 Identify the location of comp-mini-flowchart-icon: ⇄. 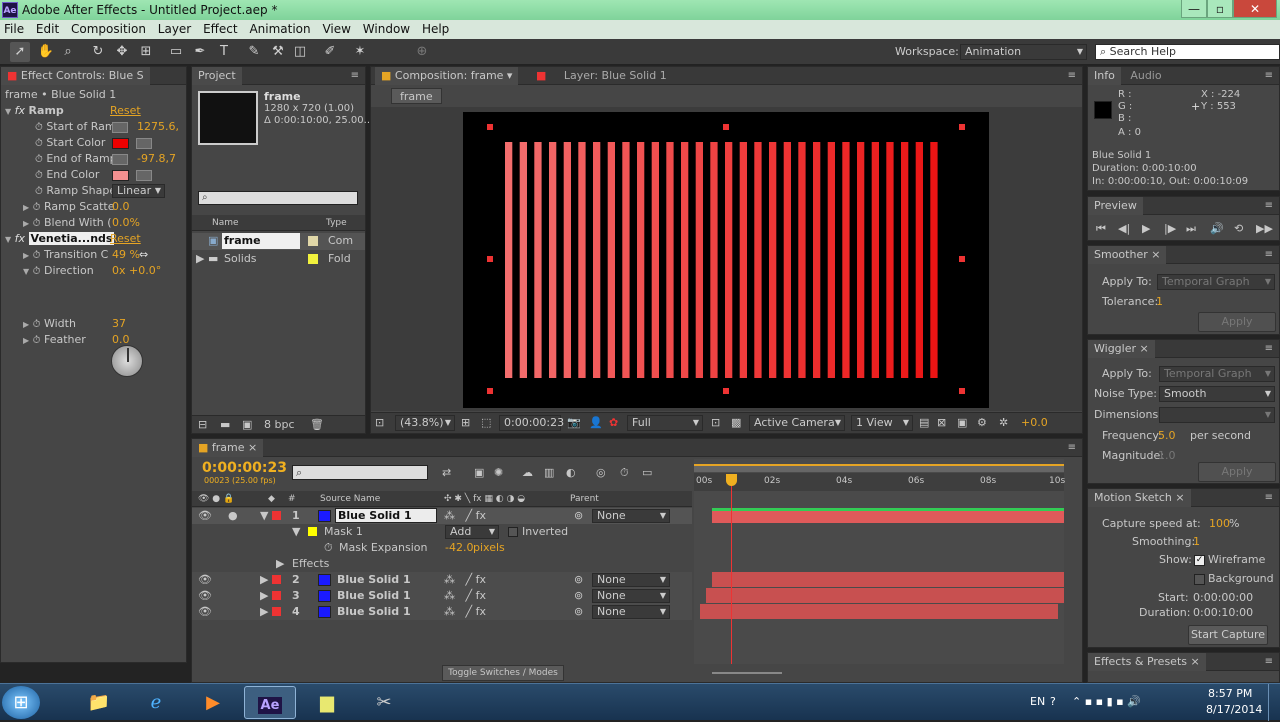
(446, 473).